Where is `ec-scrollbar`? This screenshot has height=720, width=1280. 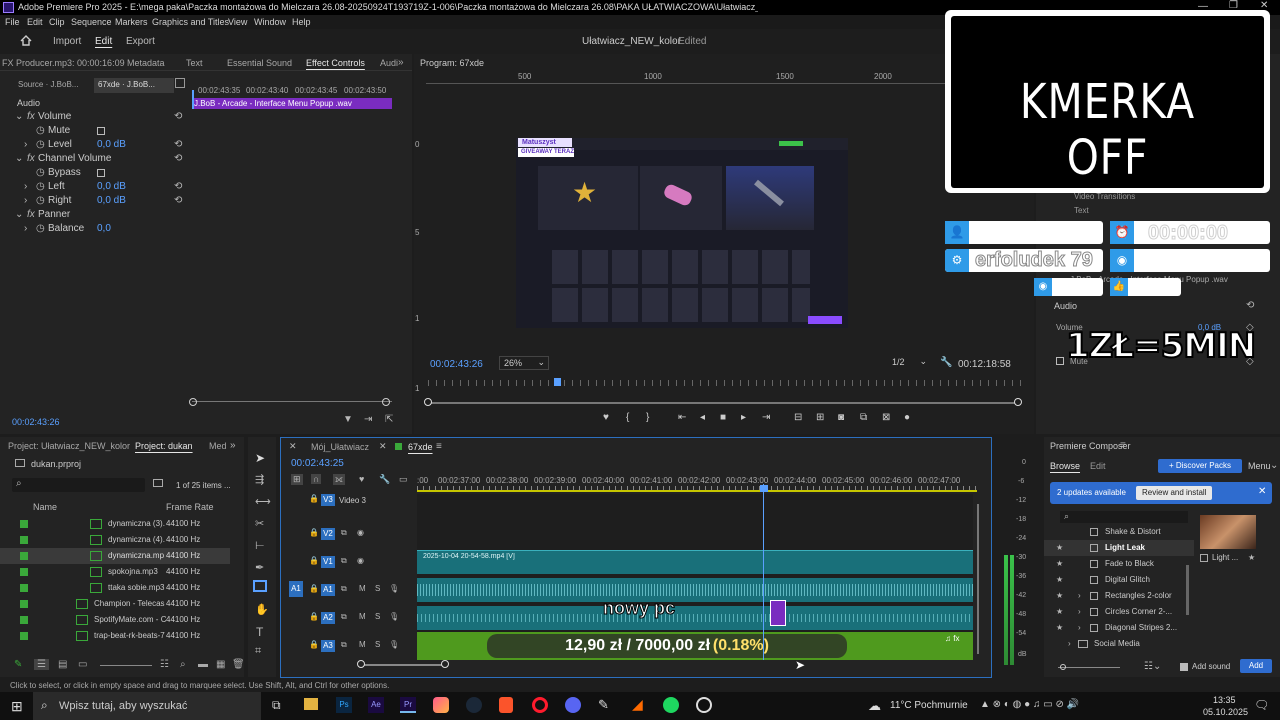
ec-scrollbar is located at coordinates (290, 402).